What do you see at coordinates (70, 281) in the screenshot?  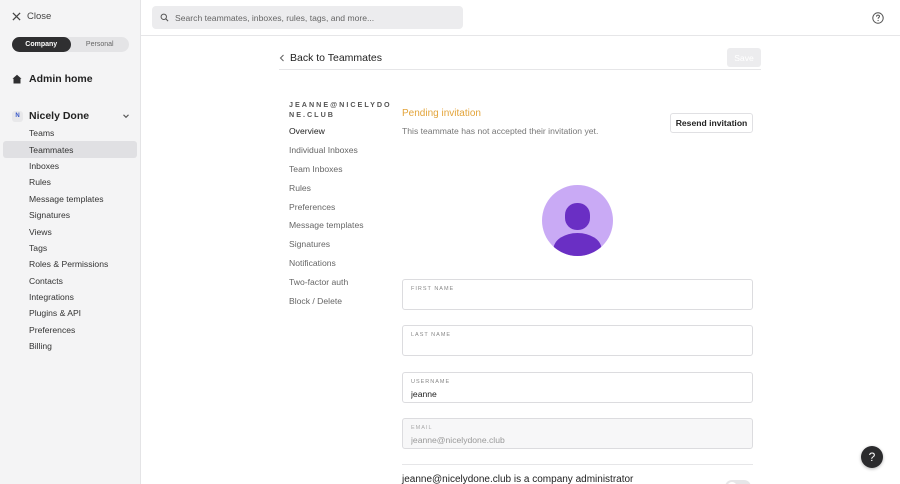 I see `sidebar-item-contacts: Contacts` at bounding box center [70, 281].